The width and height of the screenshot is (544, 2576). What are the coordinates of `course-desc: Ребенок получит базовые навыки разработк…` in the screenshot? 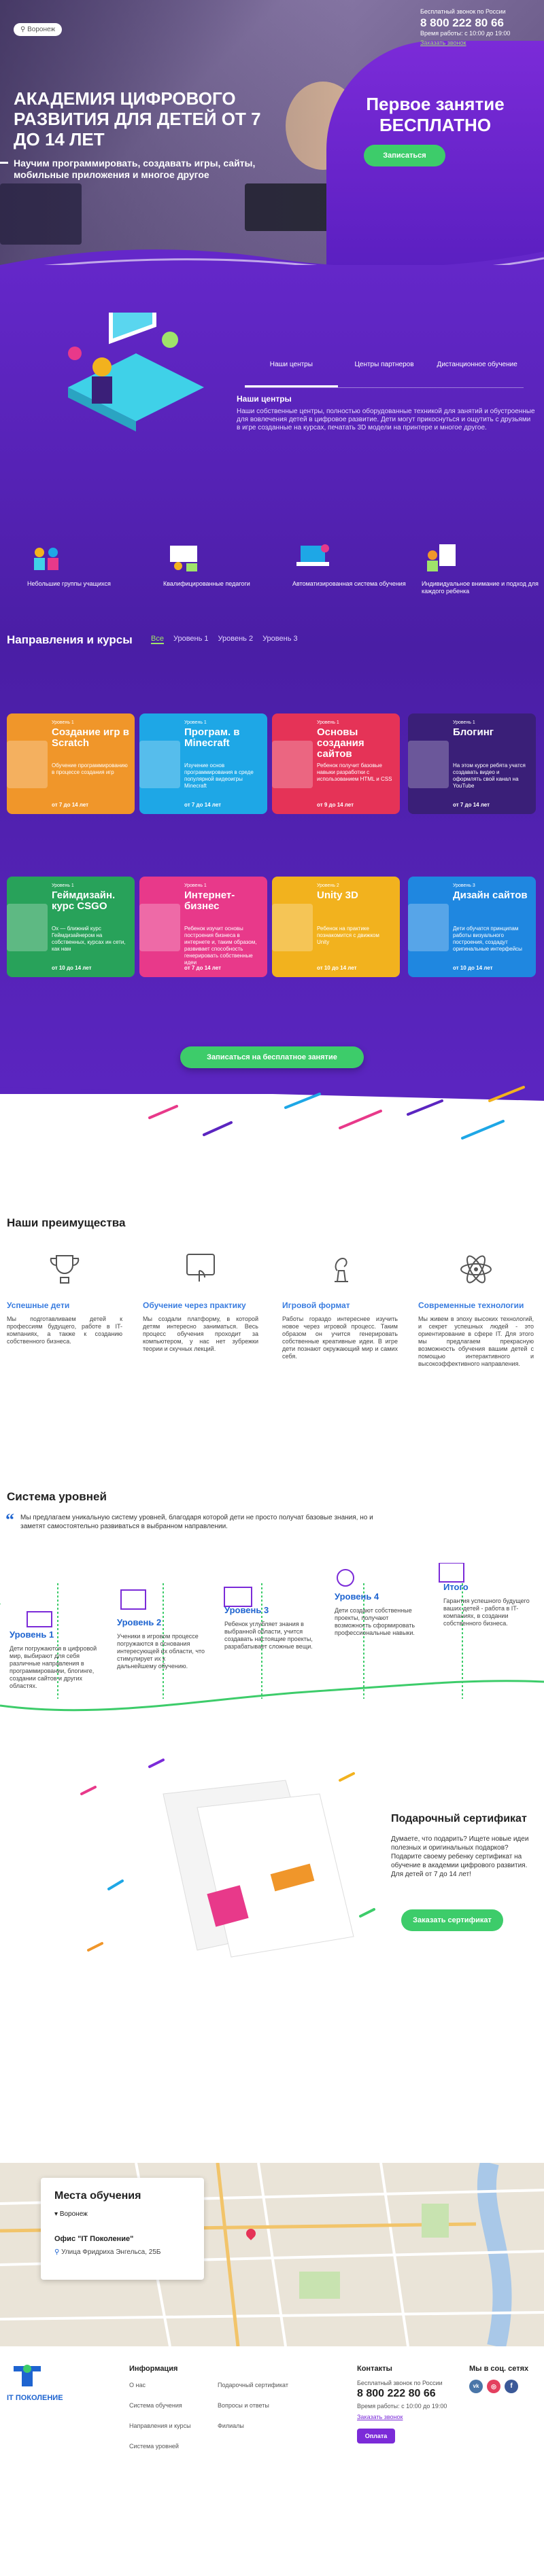 It's located at (355, 772).